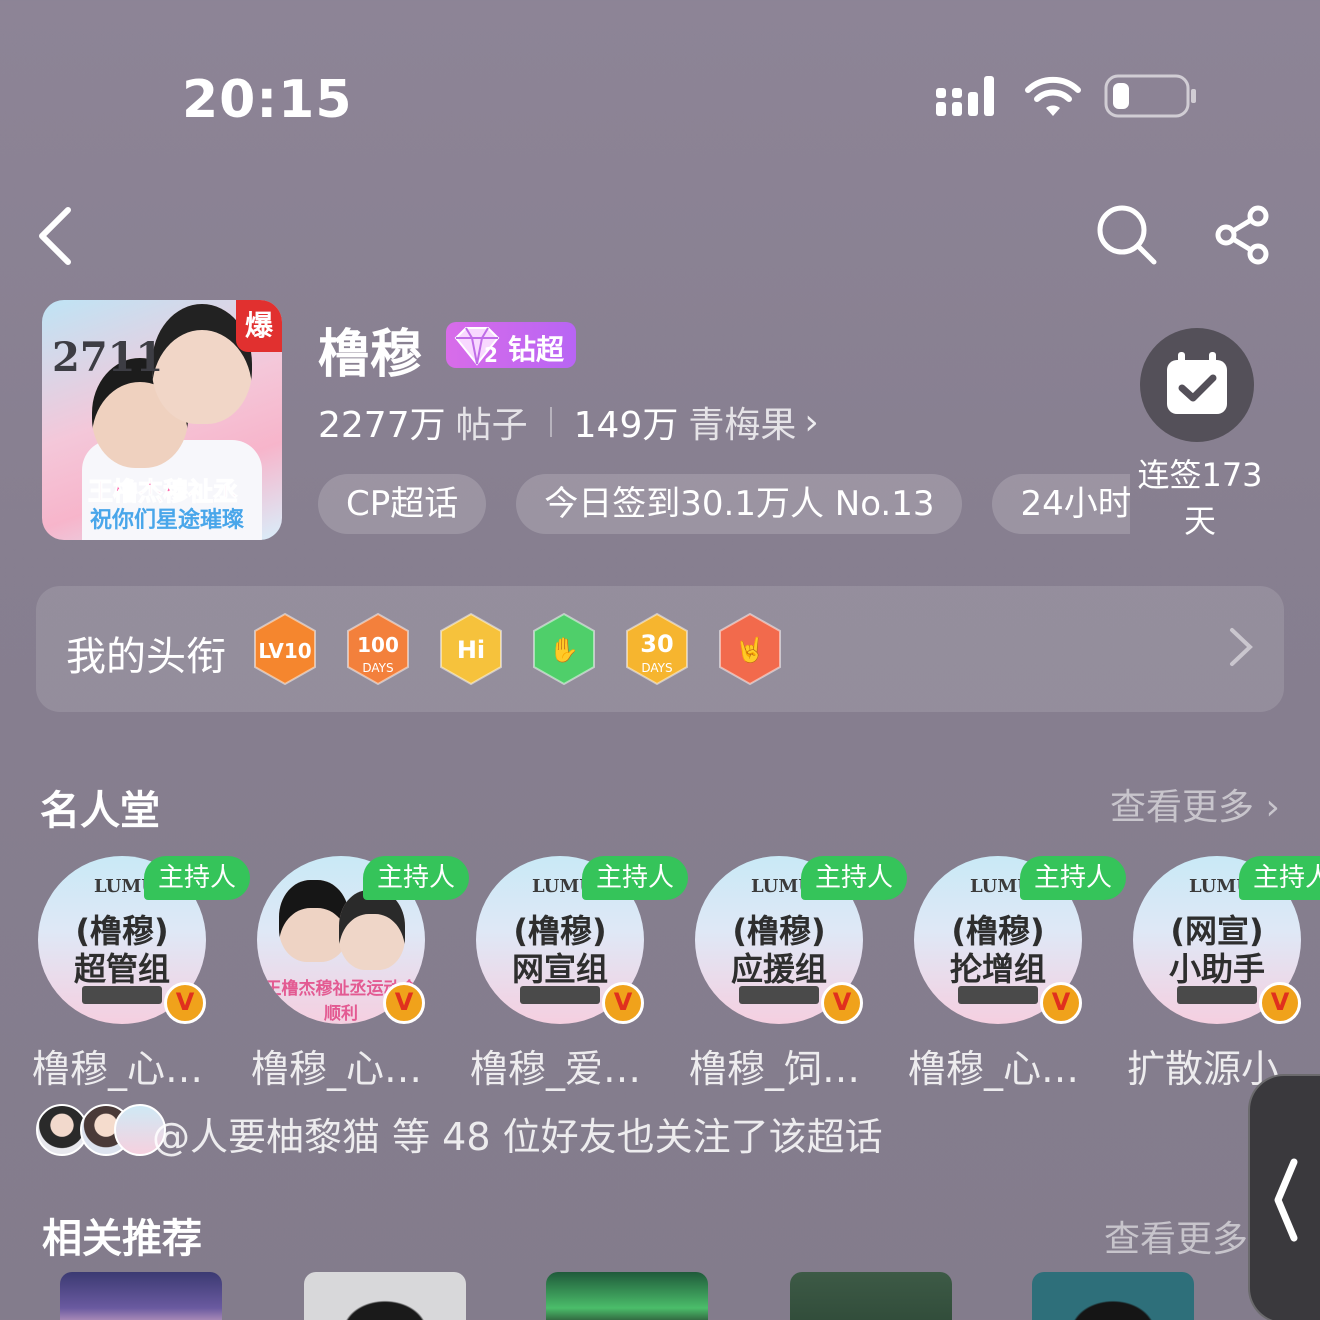 The image size is (1320, 1320). I want to click on calendar-check-icon, so click(1197, 383).